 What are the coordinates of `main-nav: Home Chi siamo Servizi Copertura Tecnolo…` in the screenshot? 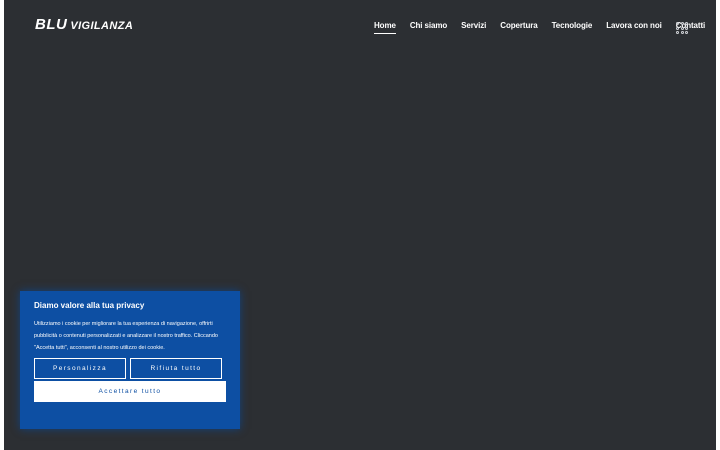 It's located at (546, 27).